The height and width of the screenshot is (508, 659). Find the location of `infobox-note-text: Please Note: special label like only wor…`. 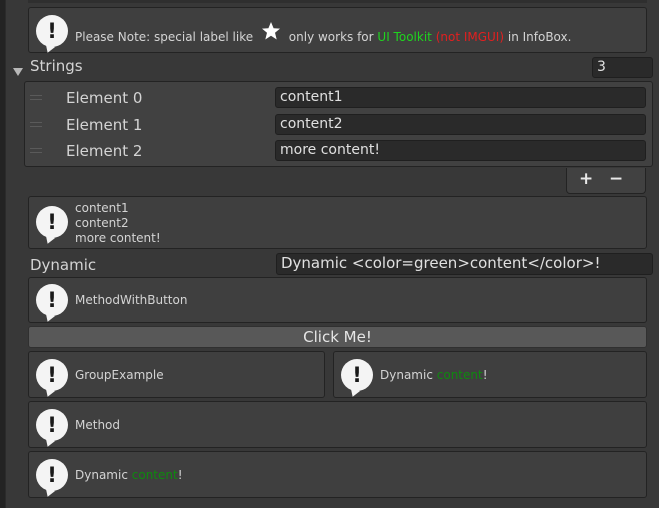

infobox-note-text: Please Note: special label like only wor… is located at coordinates (323, 33).